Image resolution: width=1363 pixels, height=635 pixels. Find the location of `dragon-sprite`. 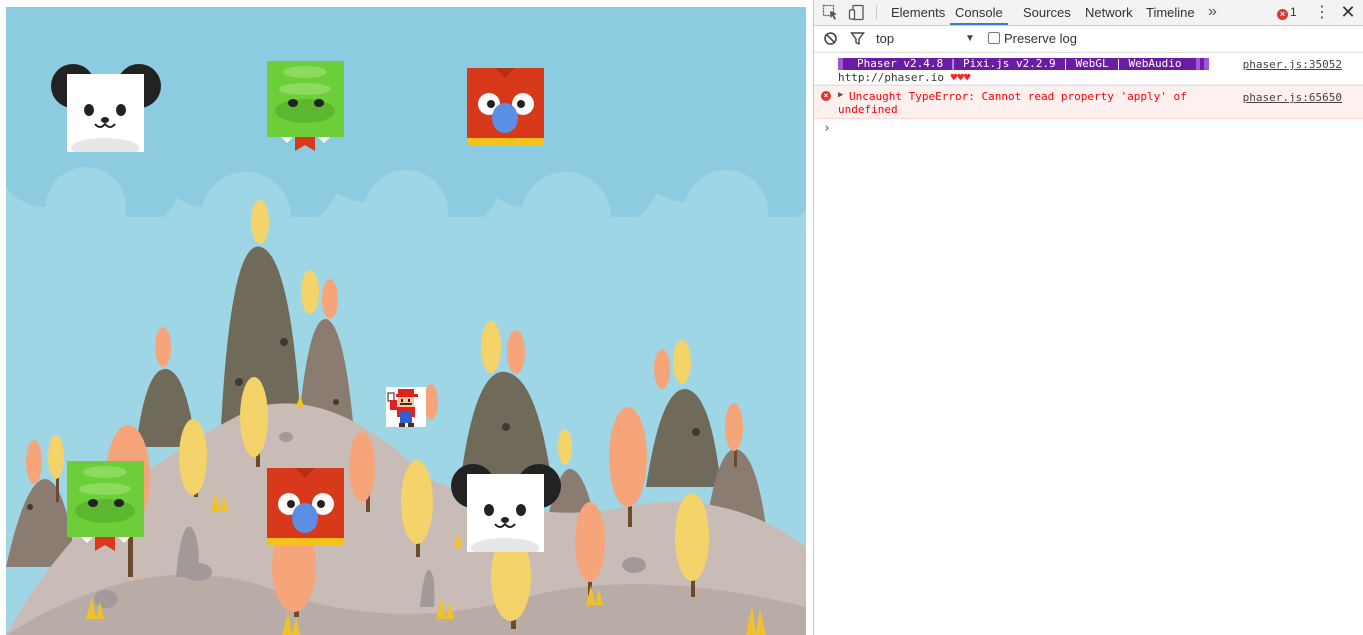

dragon-sprite is located at coordinates (305, 107).